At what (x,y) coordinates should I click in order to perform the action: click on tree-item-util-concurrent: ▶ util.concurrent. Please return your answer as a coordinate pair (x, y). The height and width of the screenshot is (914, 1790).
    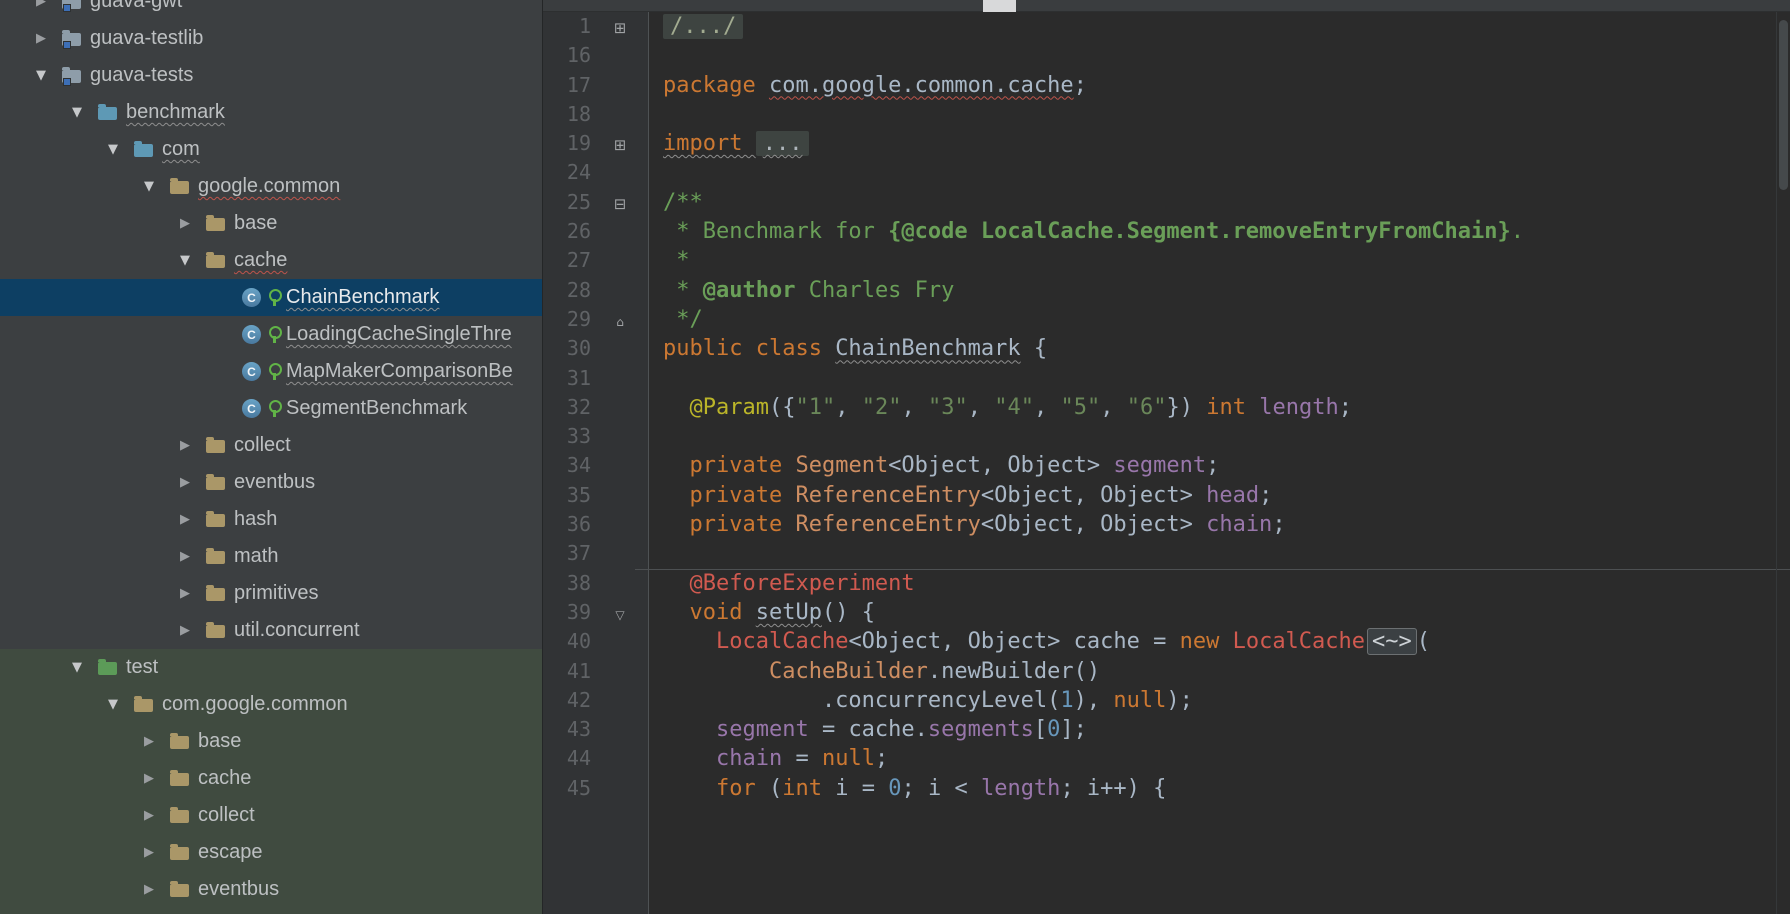
    Looking at the image, I should click on (271, 630).